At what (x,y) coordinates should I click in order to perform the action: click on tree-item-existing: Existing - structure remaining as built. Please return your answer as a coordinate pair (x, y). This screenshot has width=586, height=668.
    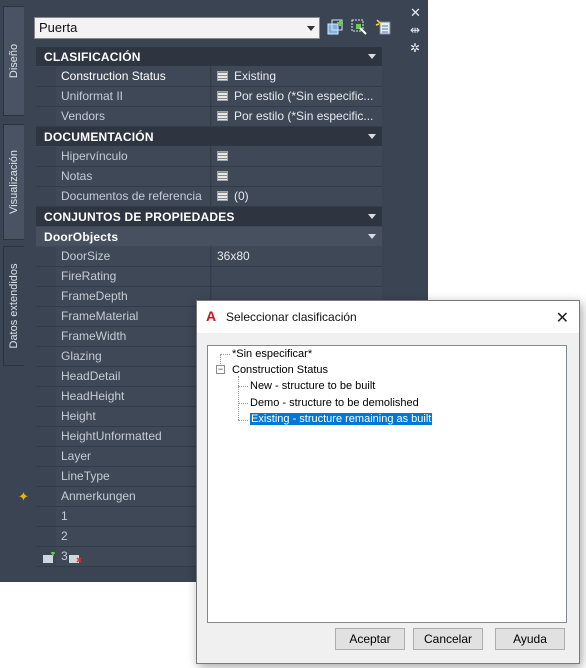
    Looking at the image, I should click on (341, 419).